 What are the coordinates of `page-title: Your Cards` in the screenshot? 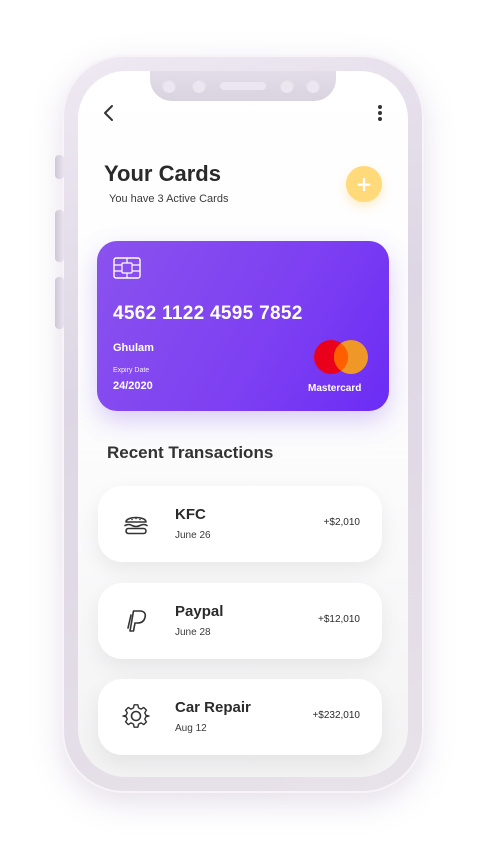 It's located at (162, 173).